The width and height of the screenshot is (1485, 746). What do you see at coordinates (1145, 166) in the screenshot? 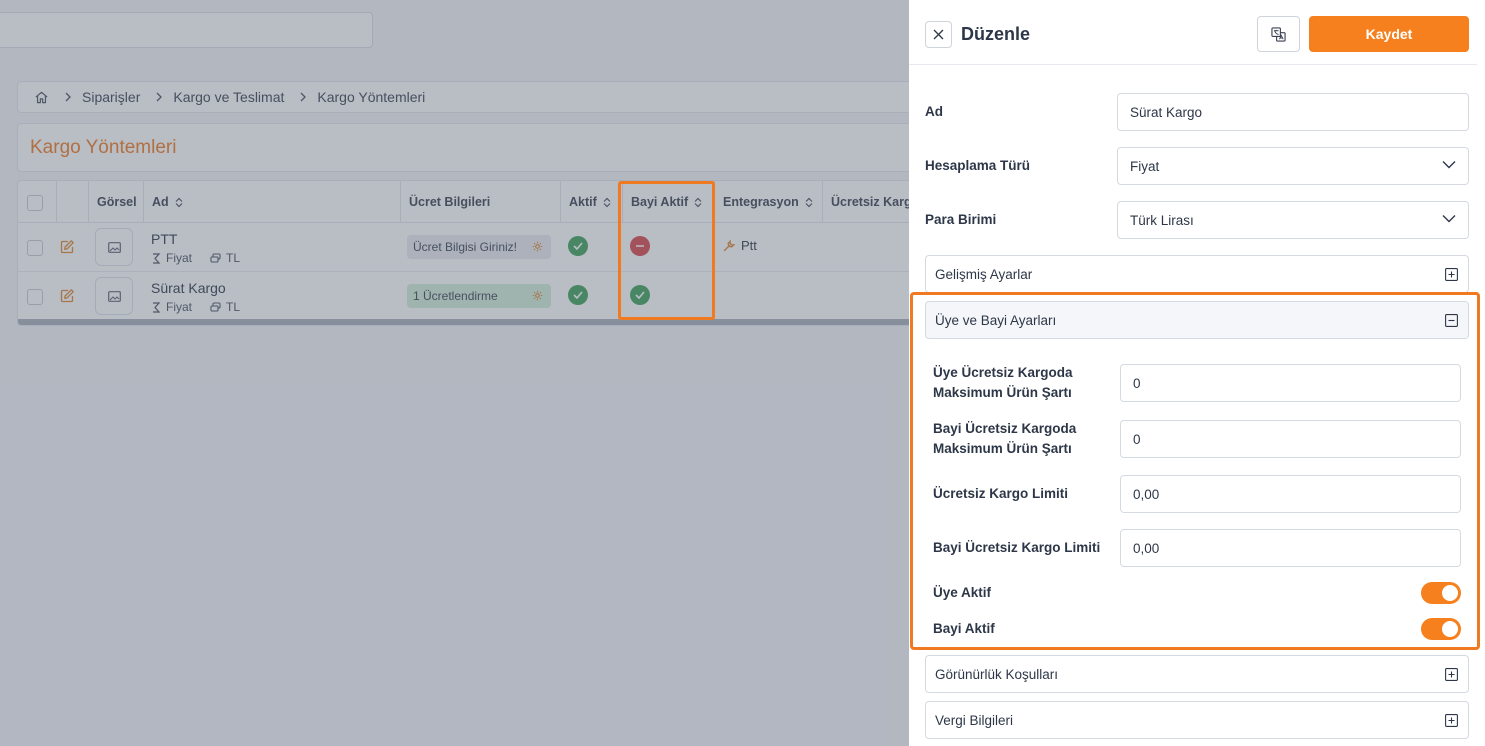
I see `select-value: Fiyat` at bounding box center [1145, 166].